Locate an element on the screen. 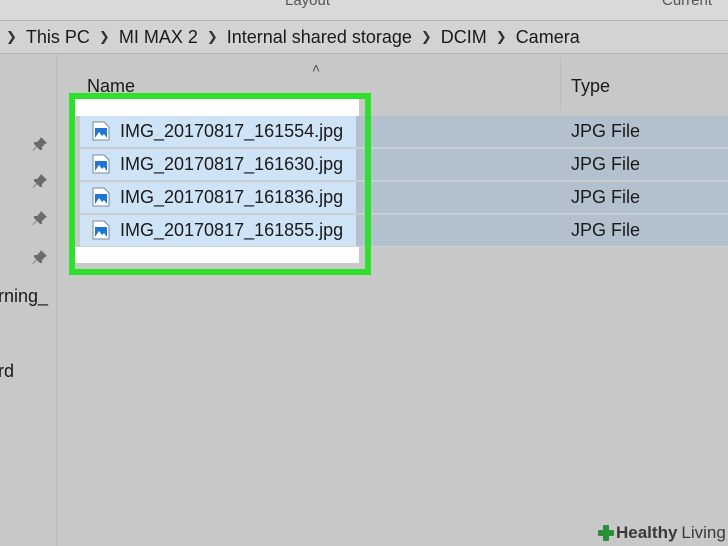 The width and height of the screenshot is (728, 546). healthy-living-watermark: Healthy Living is located at coordinates (661, 533).